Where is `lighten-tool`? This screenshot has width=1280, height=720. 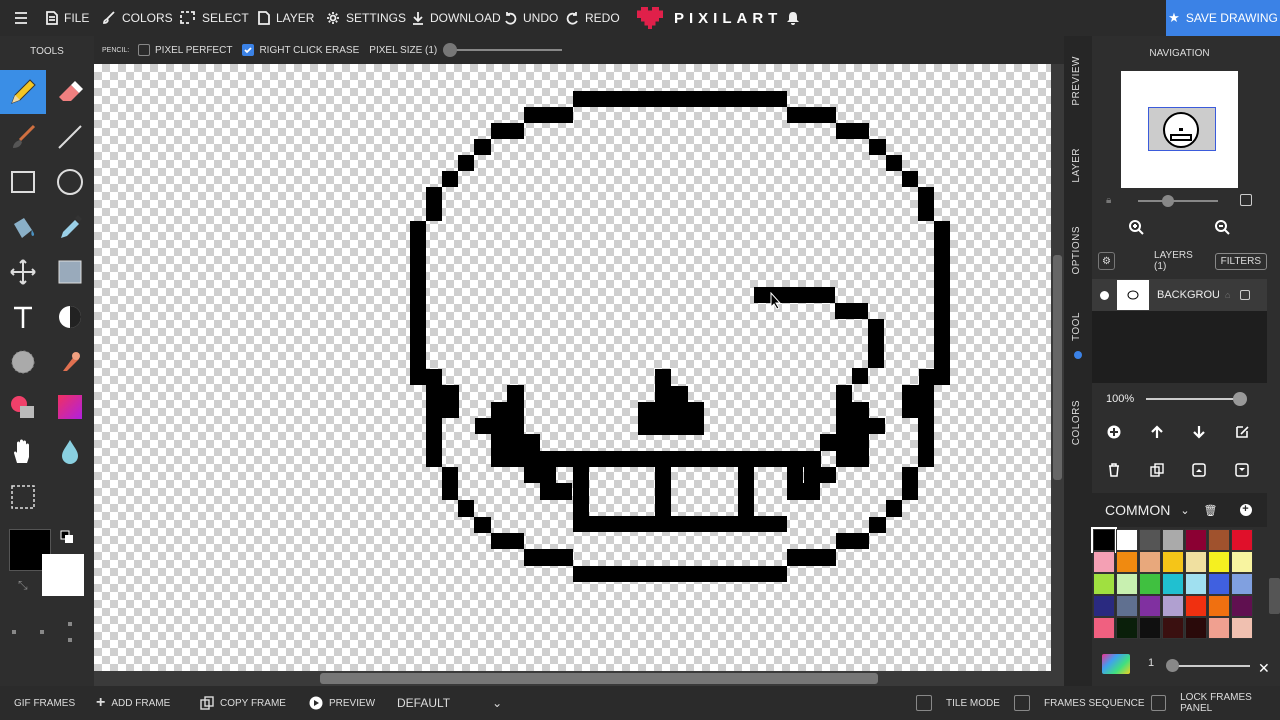
lighten-tool is located at coordinates (70, 317).